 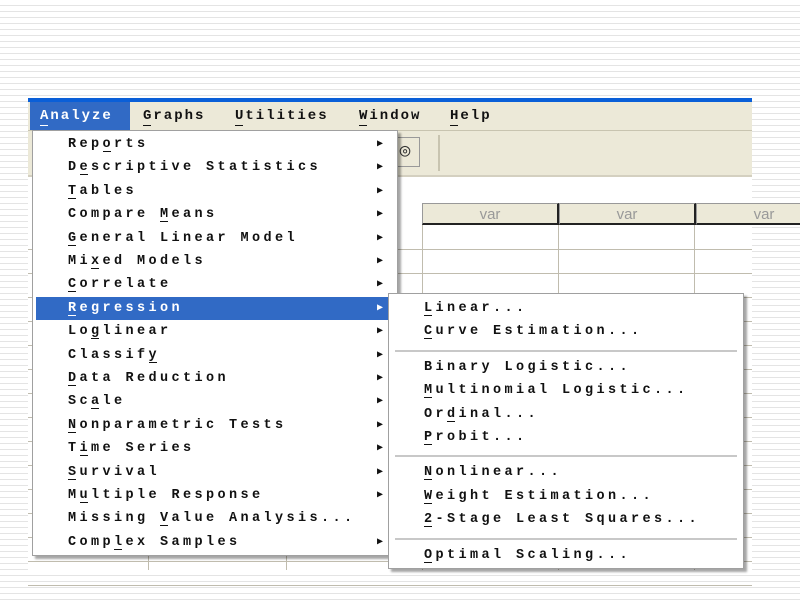 What do you see at coordinates (143, 215) in the screenshot?
I see `menu-item-label: Compare Means` at bounding box center [143, 215].